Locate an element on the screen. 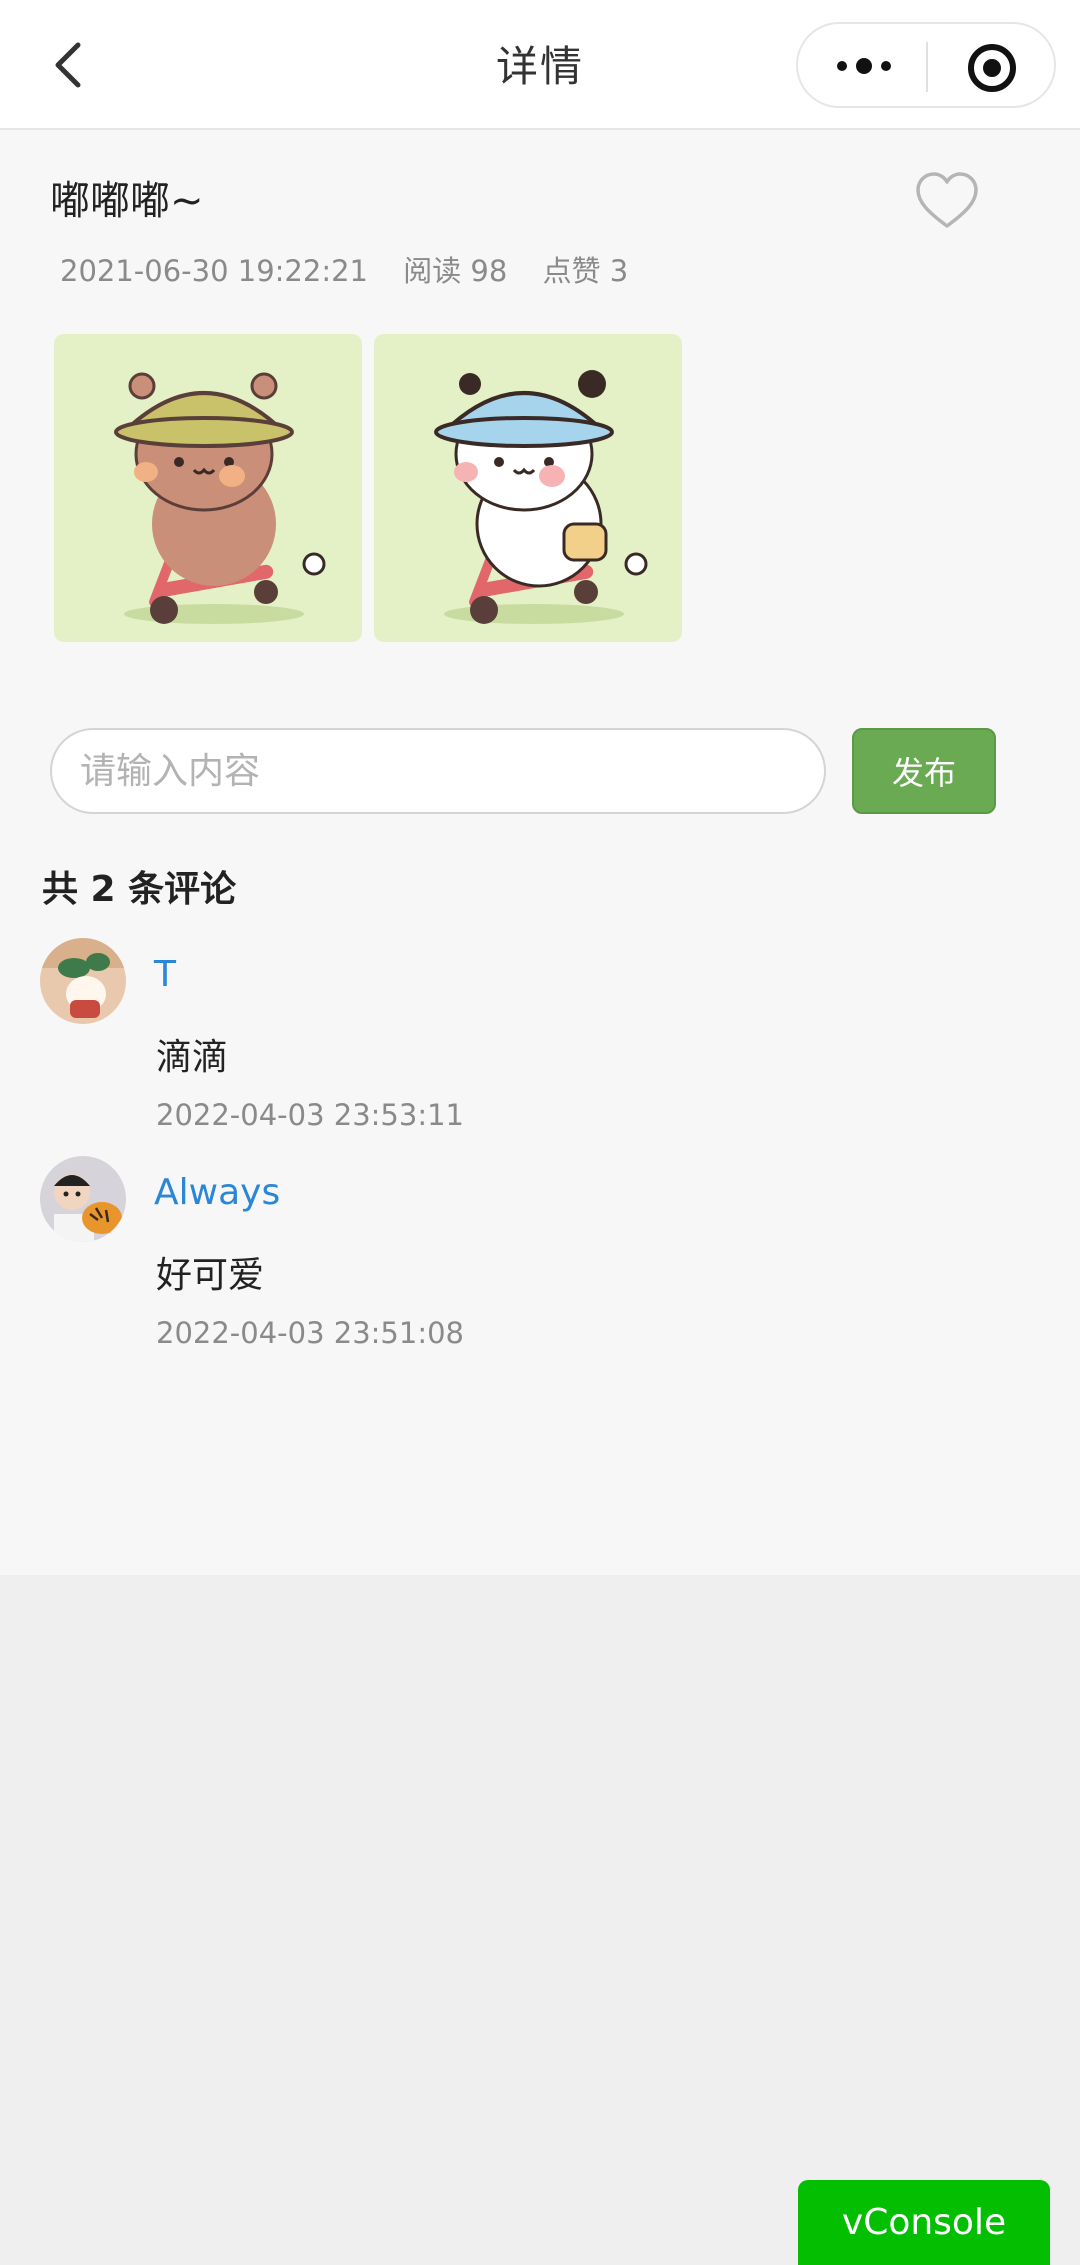 The image size is (1080, 2265). target-circle-icon is located at coordinates (992, 68).